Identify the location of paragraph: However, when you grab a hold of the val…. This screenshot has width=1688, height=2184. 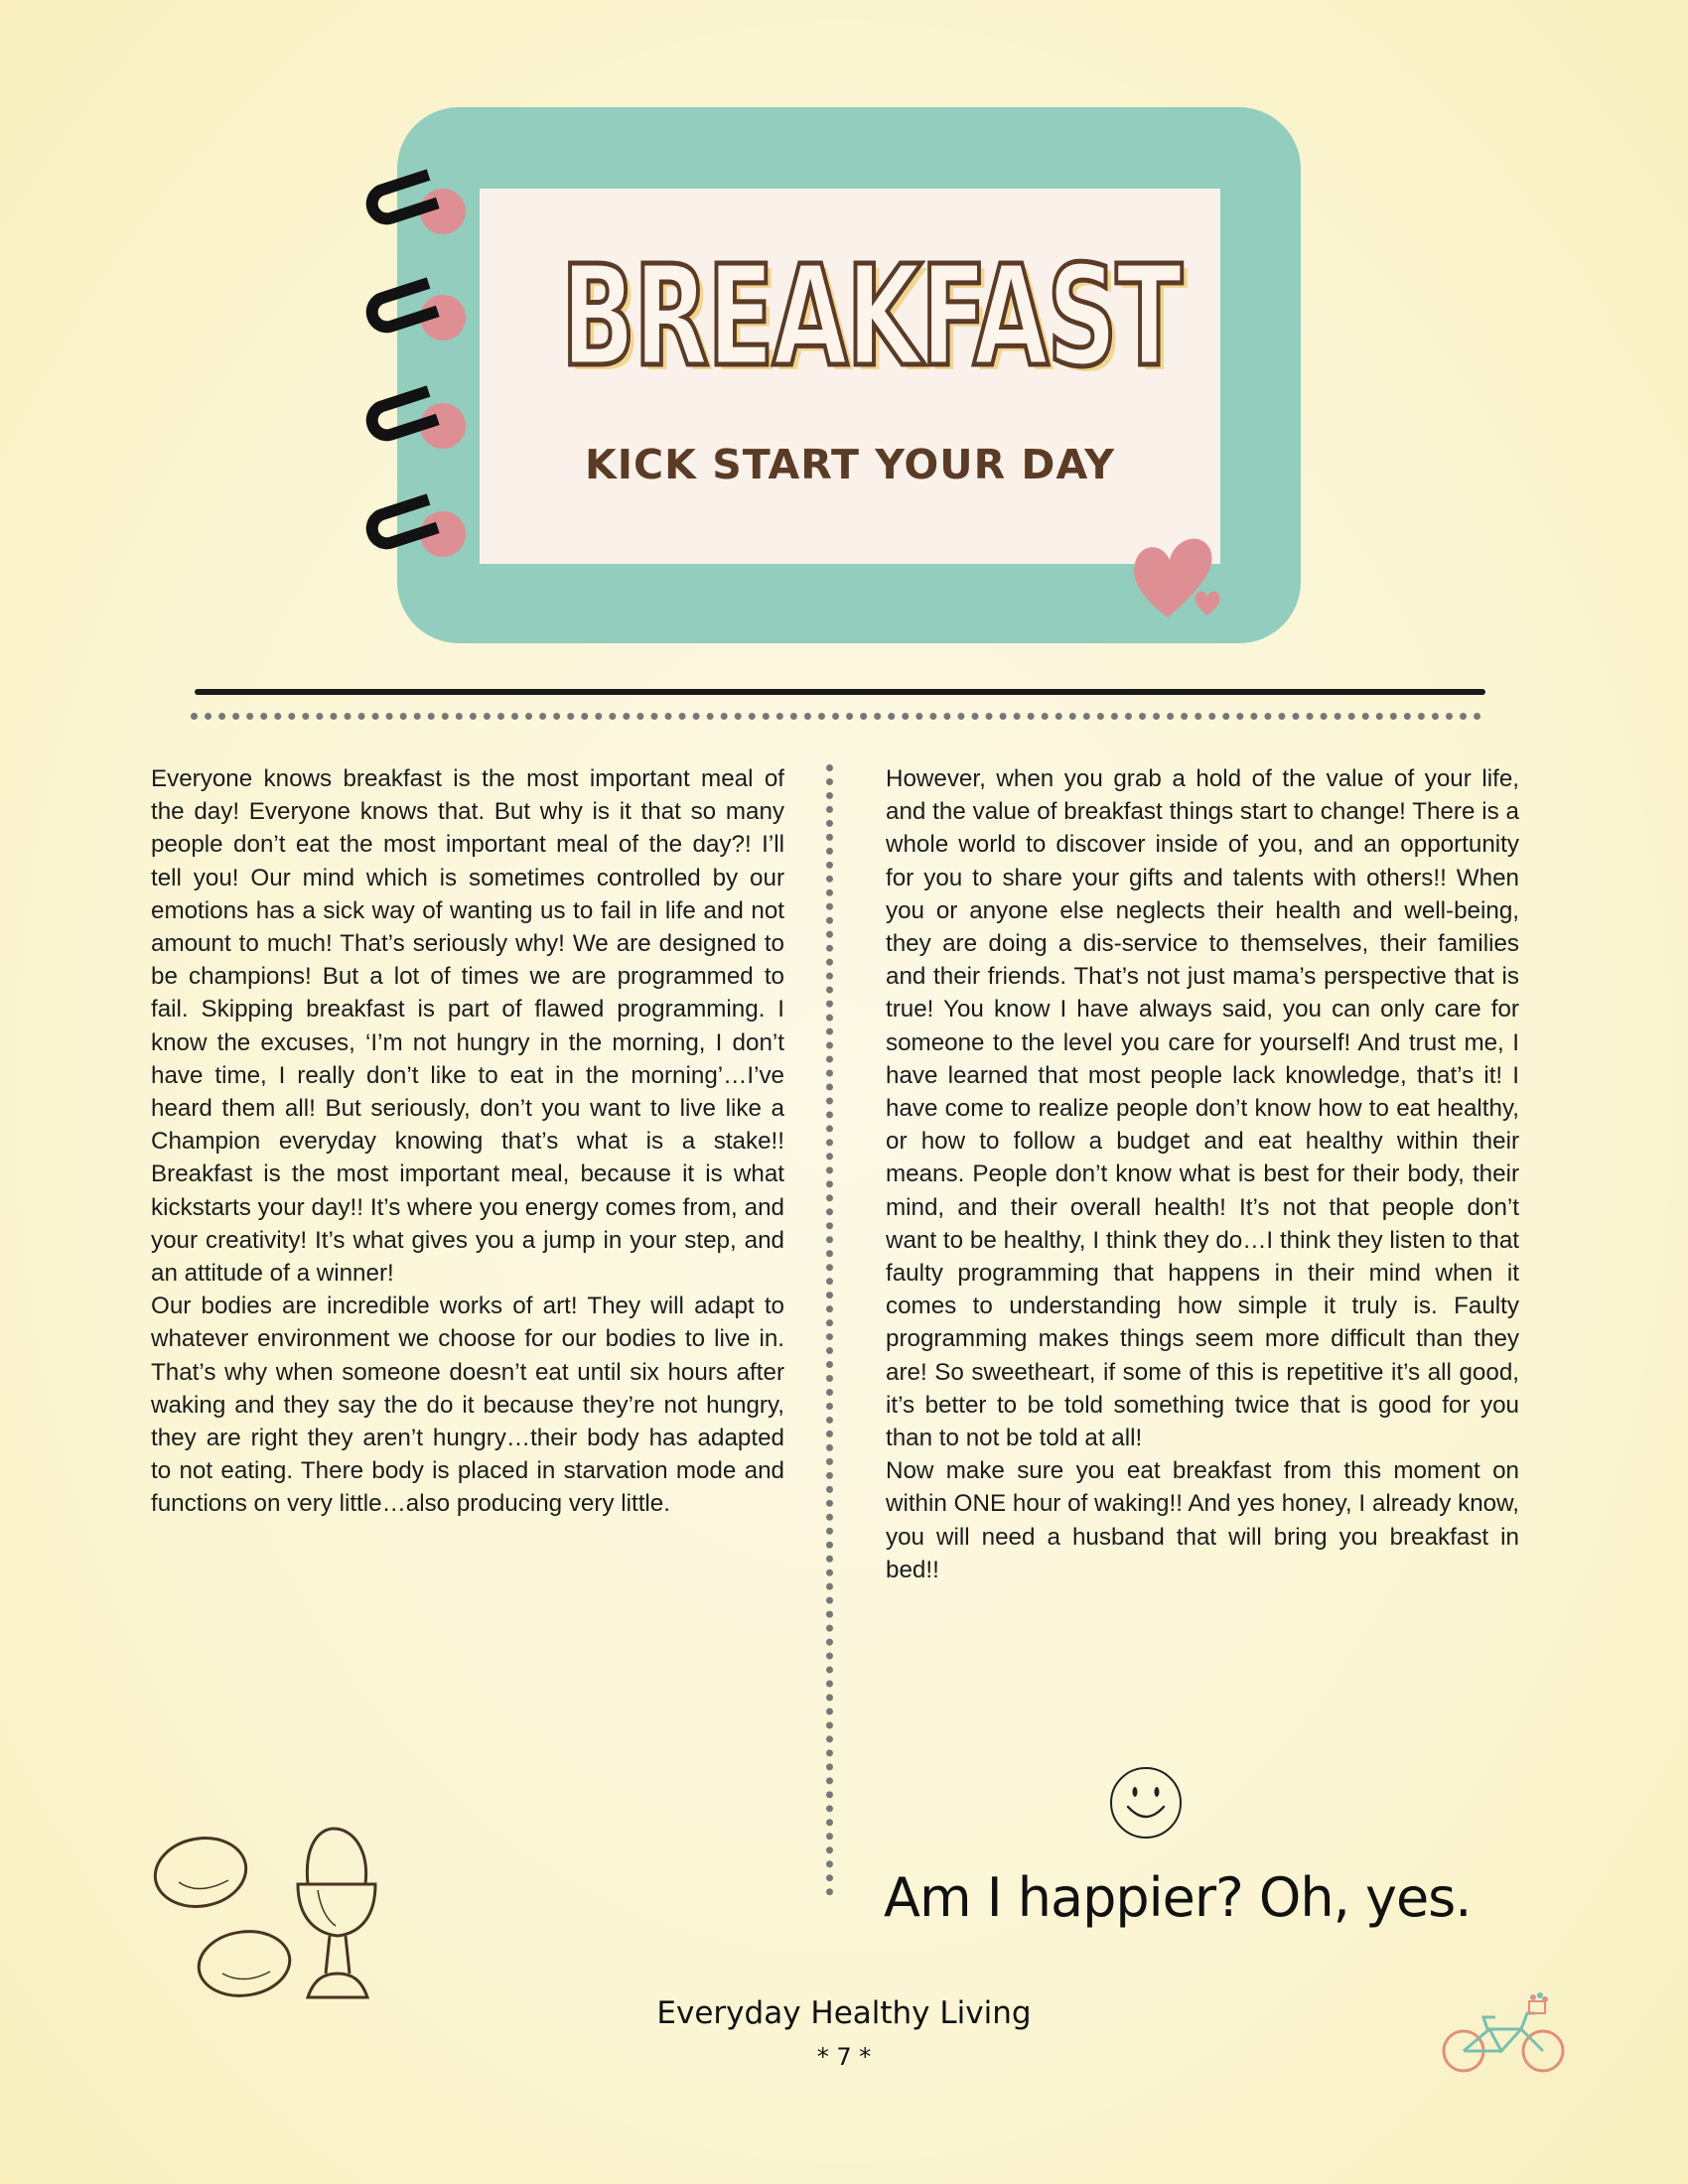
(1202, 1108).